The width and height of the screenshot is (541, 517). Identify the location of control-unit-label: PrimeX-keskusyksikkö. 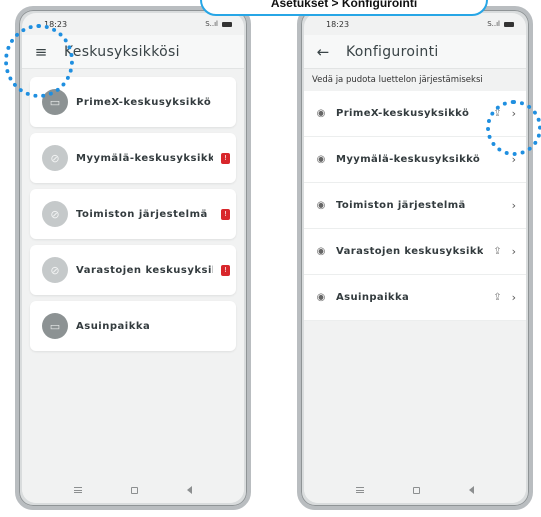
(144, 102).